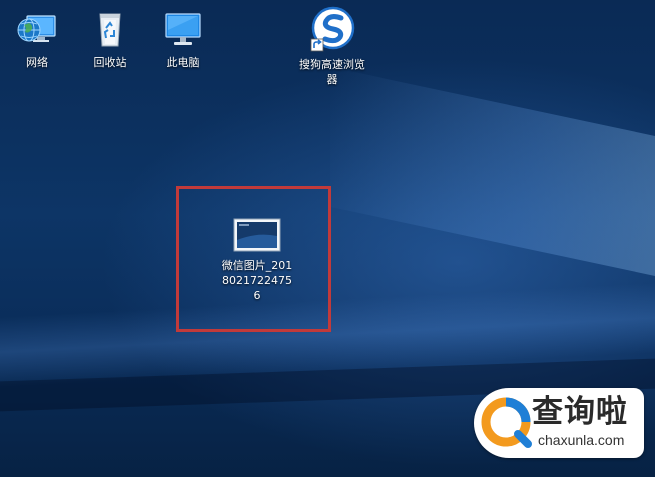 This screenshot has height=477, width=655. I want to click on watermark: 查询啦 chaxunla.com, so click(559, 423).